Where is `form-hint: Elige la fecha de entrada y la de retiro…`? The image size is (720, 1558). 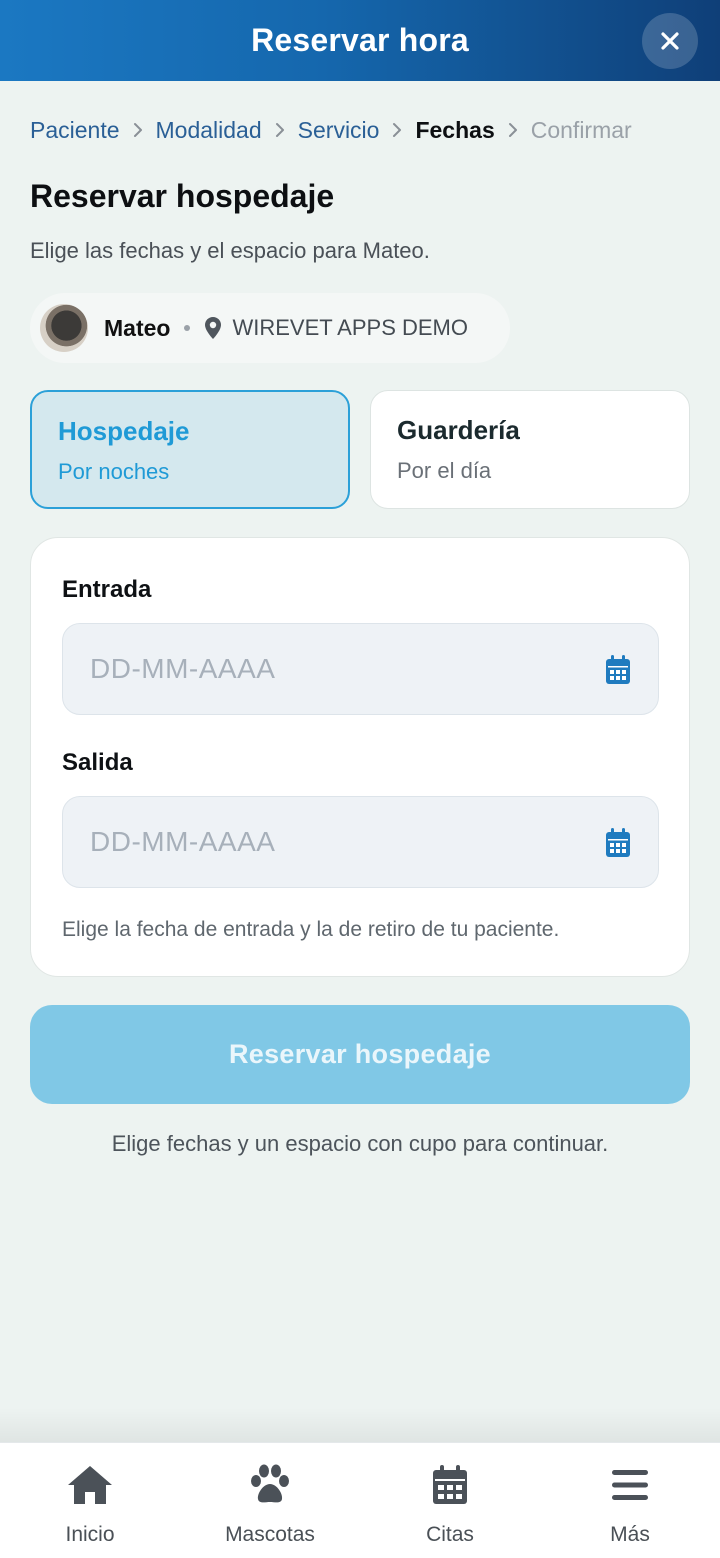 form-hint: Elige la fecha de entrada y la de retiro… is located at coordinates (311, 929).